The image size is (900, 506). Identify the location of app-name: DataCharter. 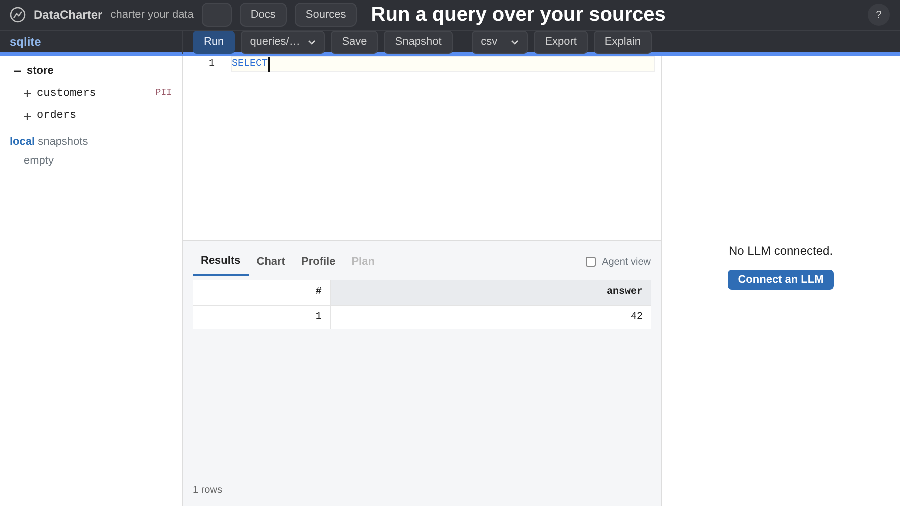
(68, 15).